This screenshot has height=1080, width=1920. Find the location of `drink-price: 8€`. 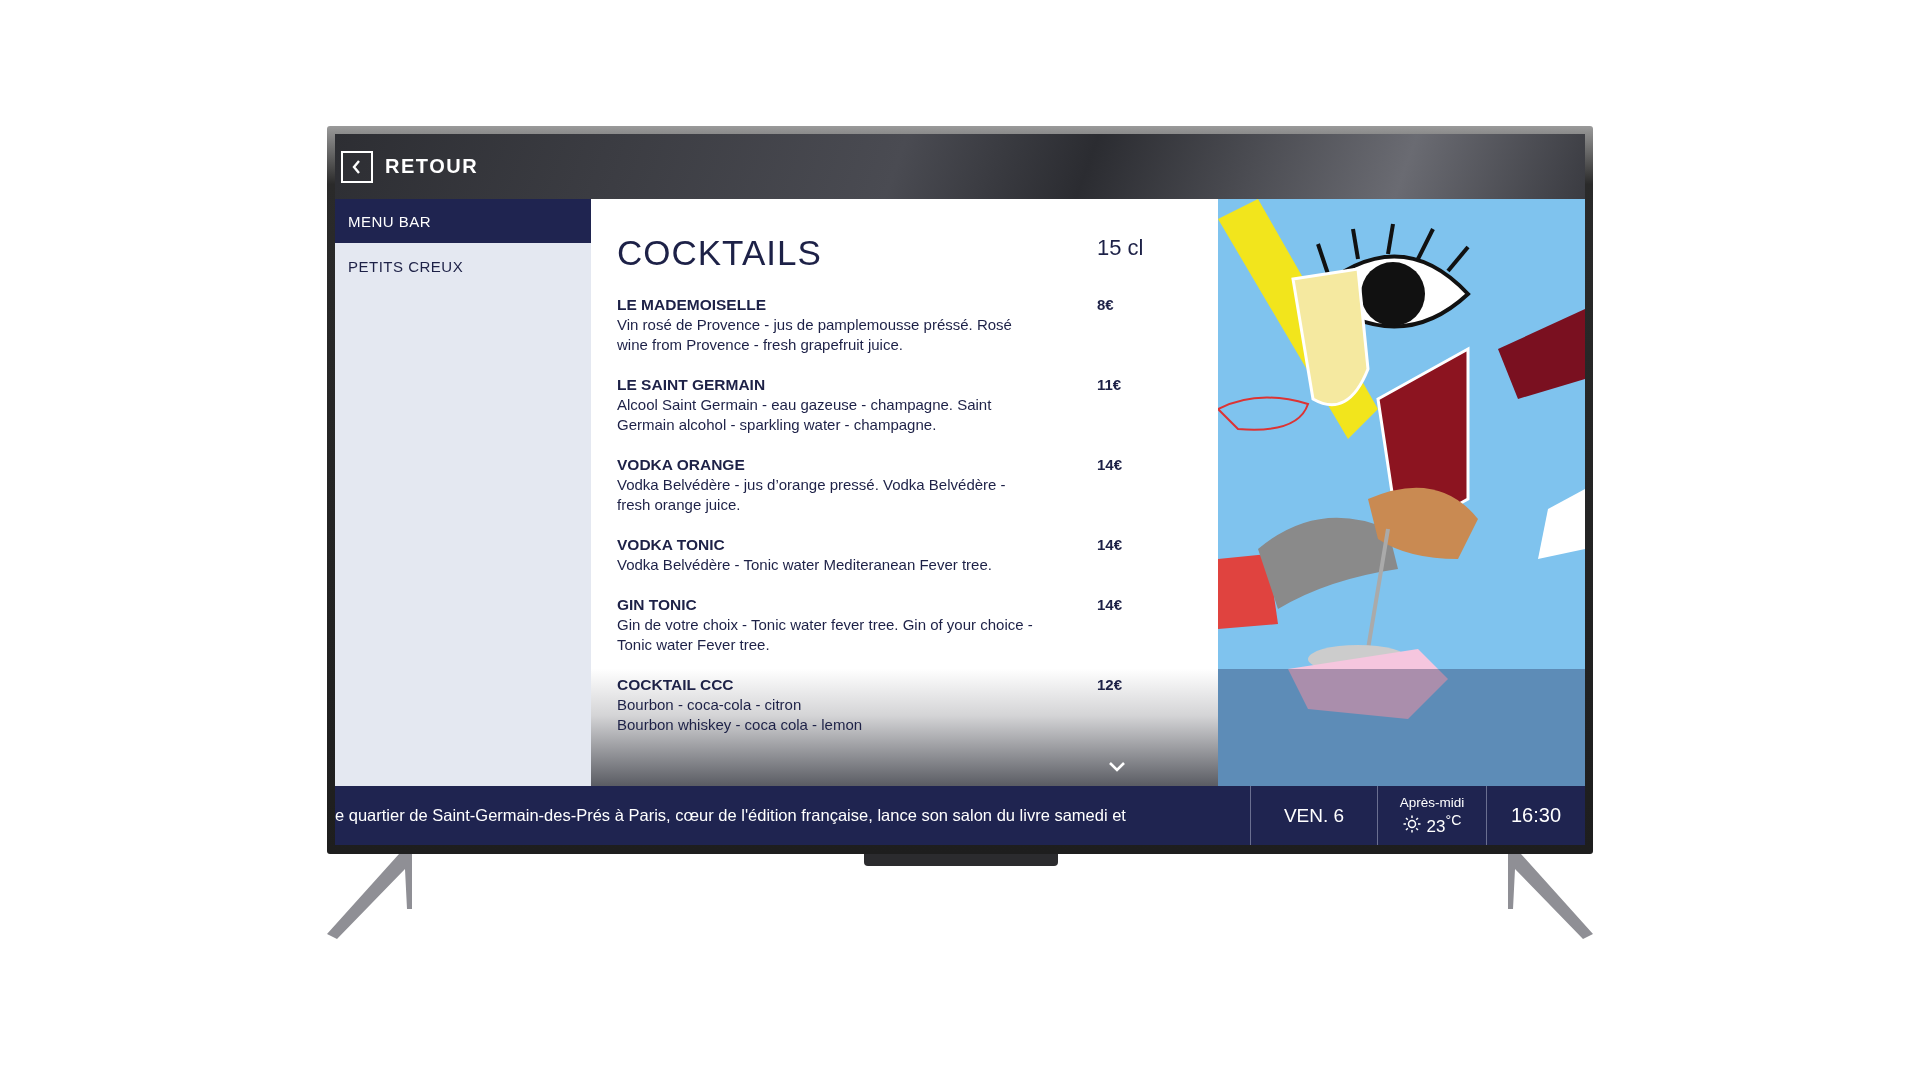

drink-price: 8€ is located at coordinates (1106, 305).